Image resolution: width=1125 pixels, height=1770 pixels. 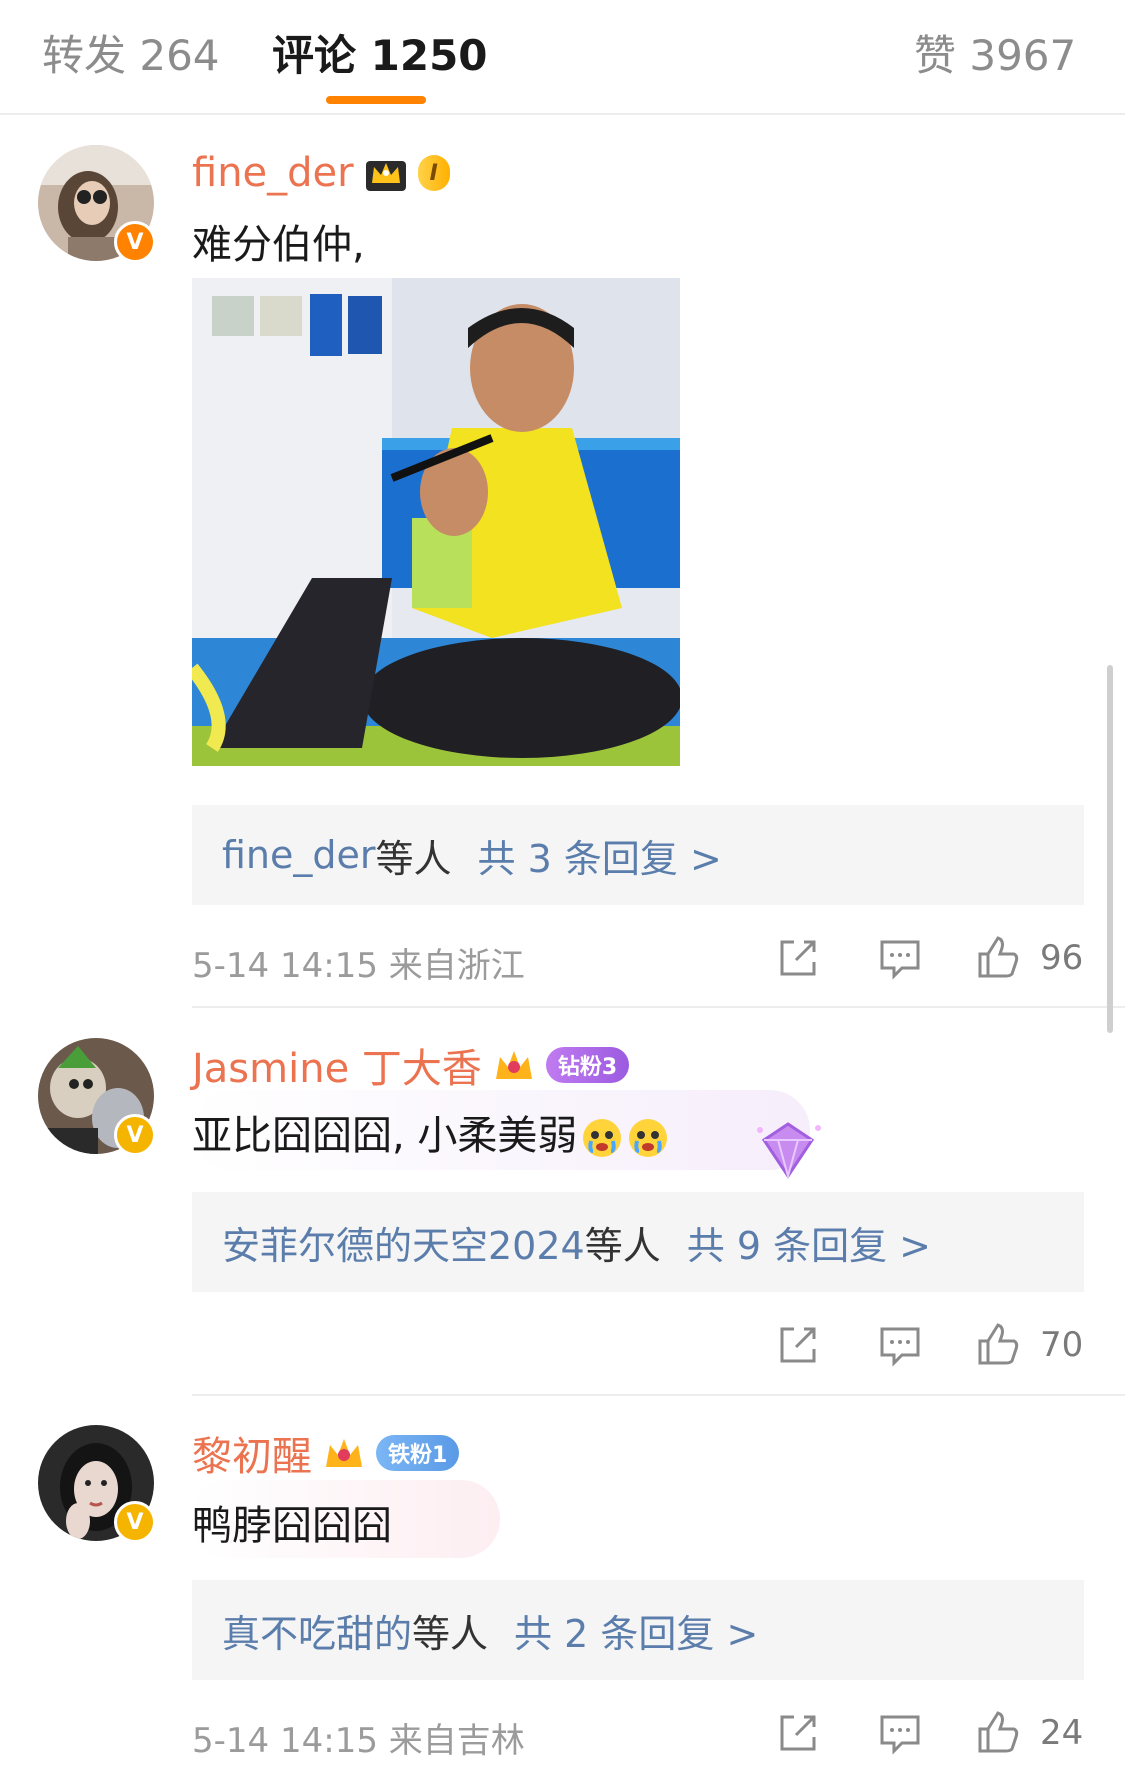 I want to click on comment-actions: 5-14 14:15 来自浙江 96, so click(x=638, y=958).